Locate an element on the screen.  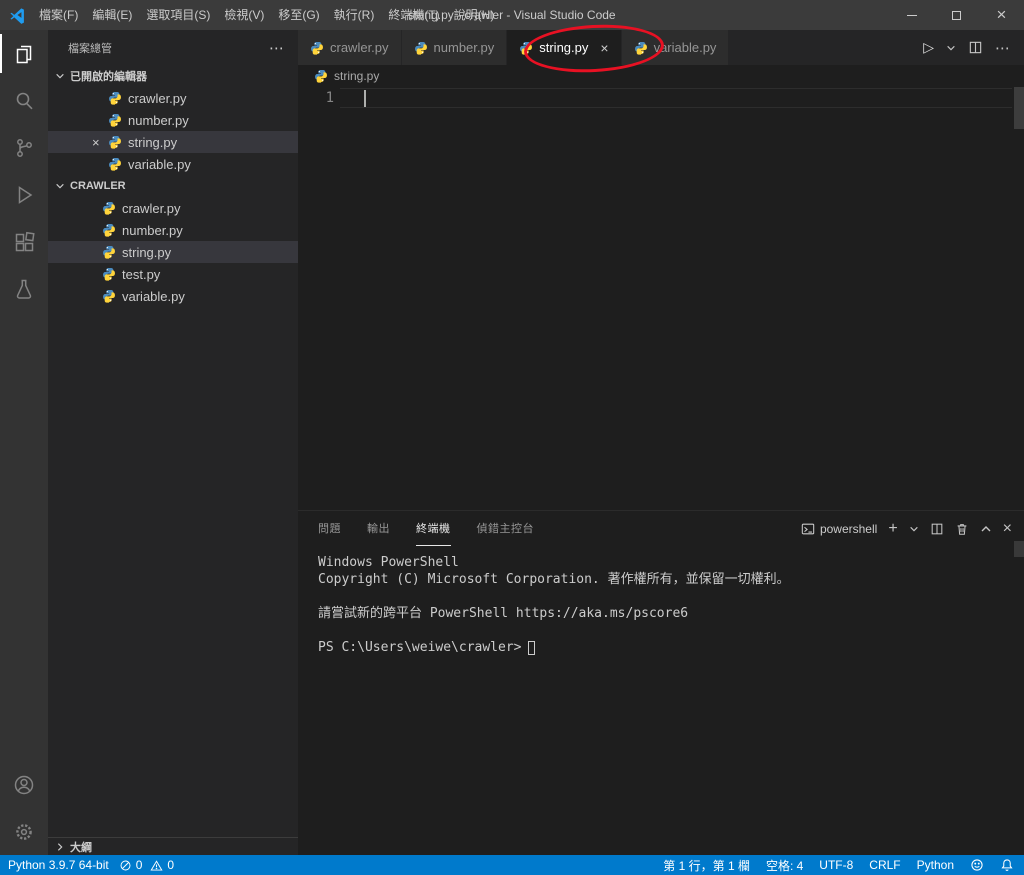
problems-status: 0 0 is located at coordinates (146, 865).